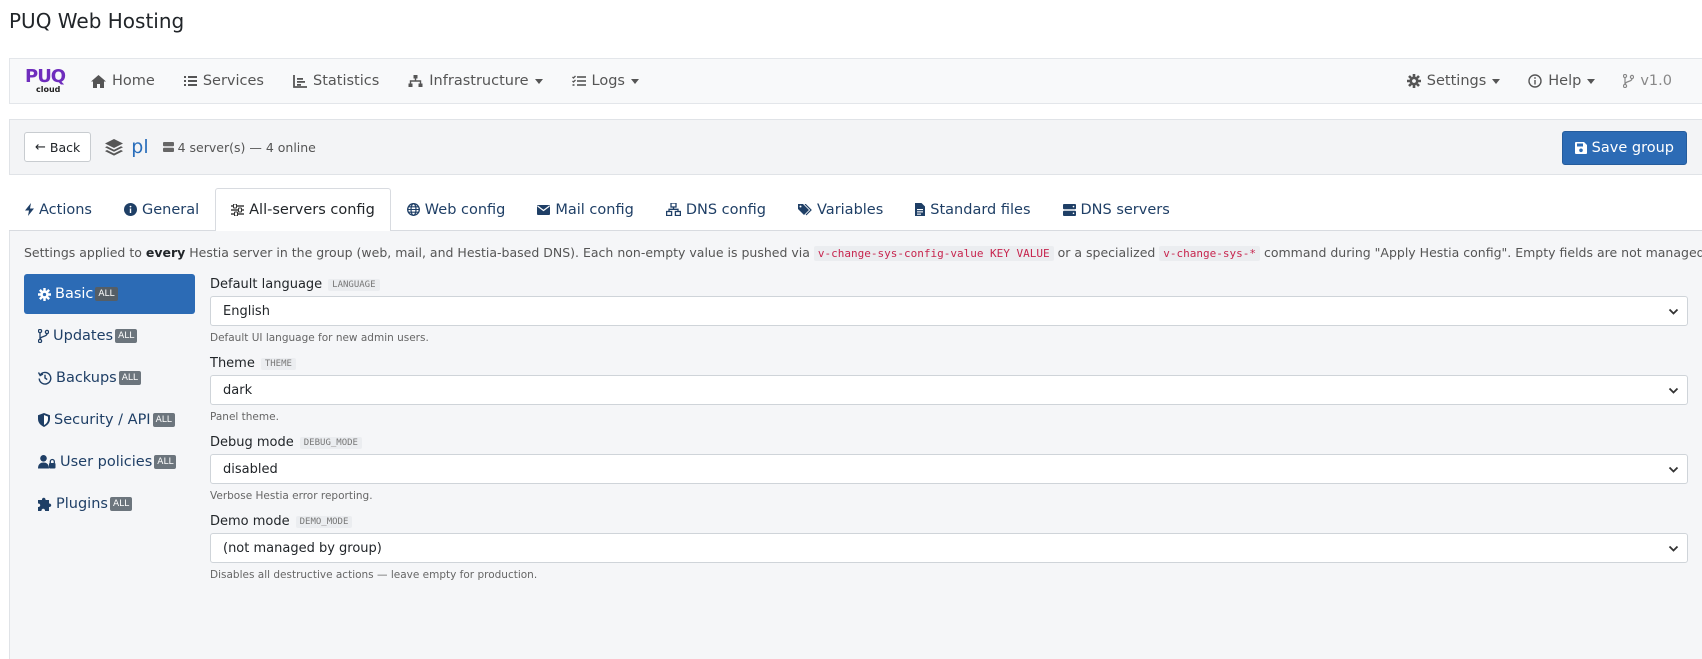 This screenshot has width=1702, height=659. Describe the element at coordinates (716, 209) in the screenshot. I see `tab-dns-config: DNS config` at that location.